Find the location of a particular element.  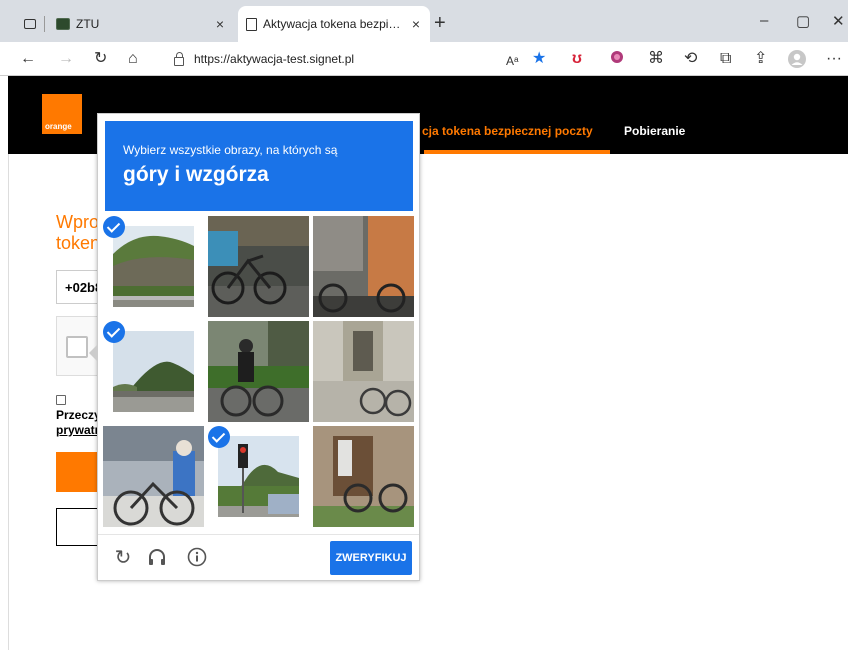

lock-icon is located at coordinates (179, 58).